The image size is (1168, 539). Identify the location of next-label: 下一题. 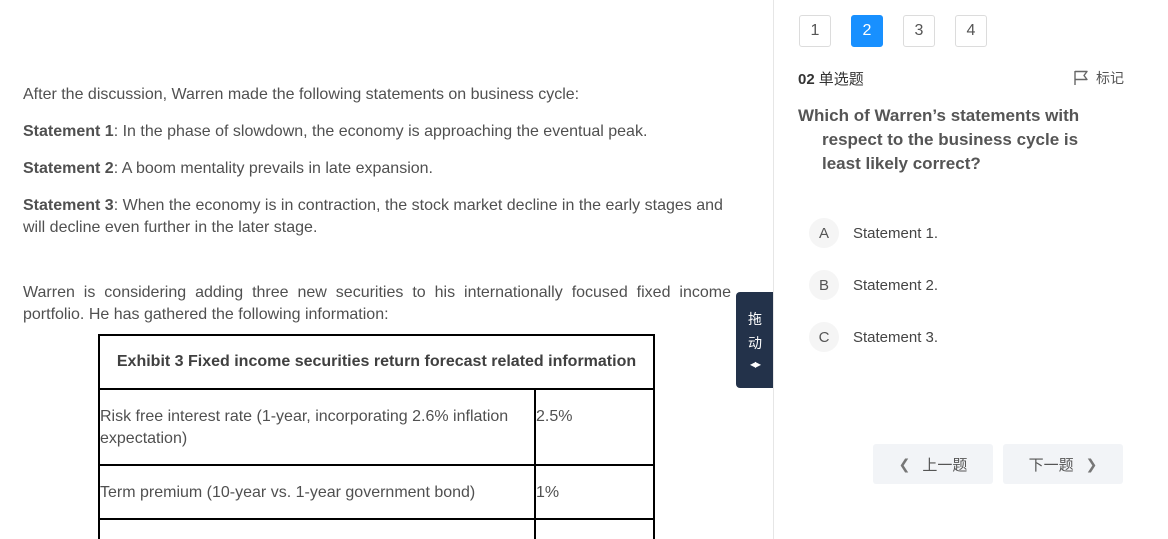
(1051, 465).